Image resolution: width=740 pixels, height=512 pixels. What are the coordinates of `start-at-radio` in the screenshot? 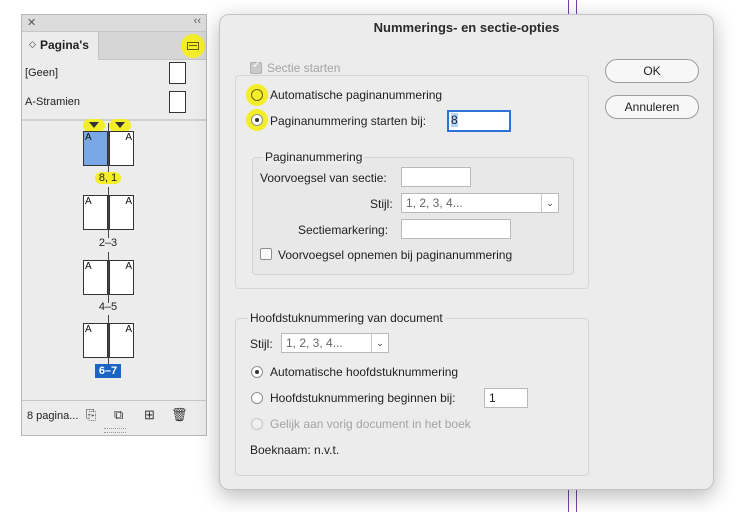 It's located at (257, 120).